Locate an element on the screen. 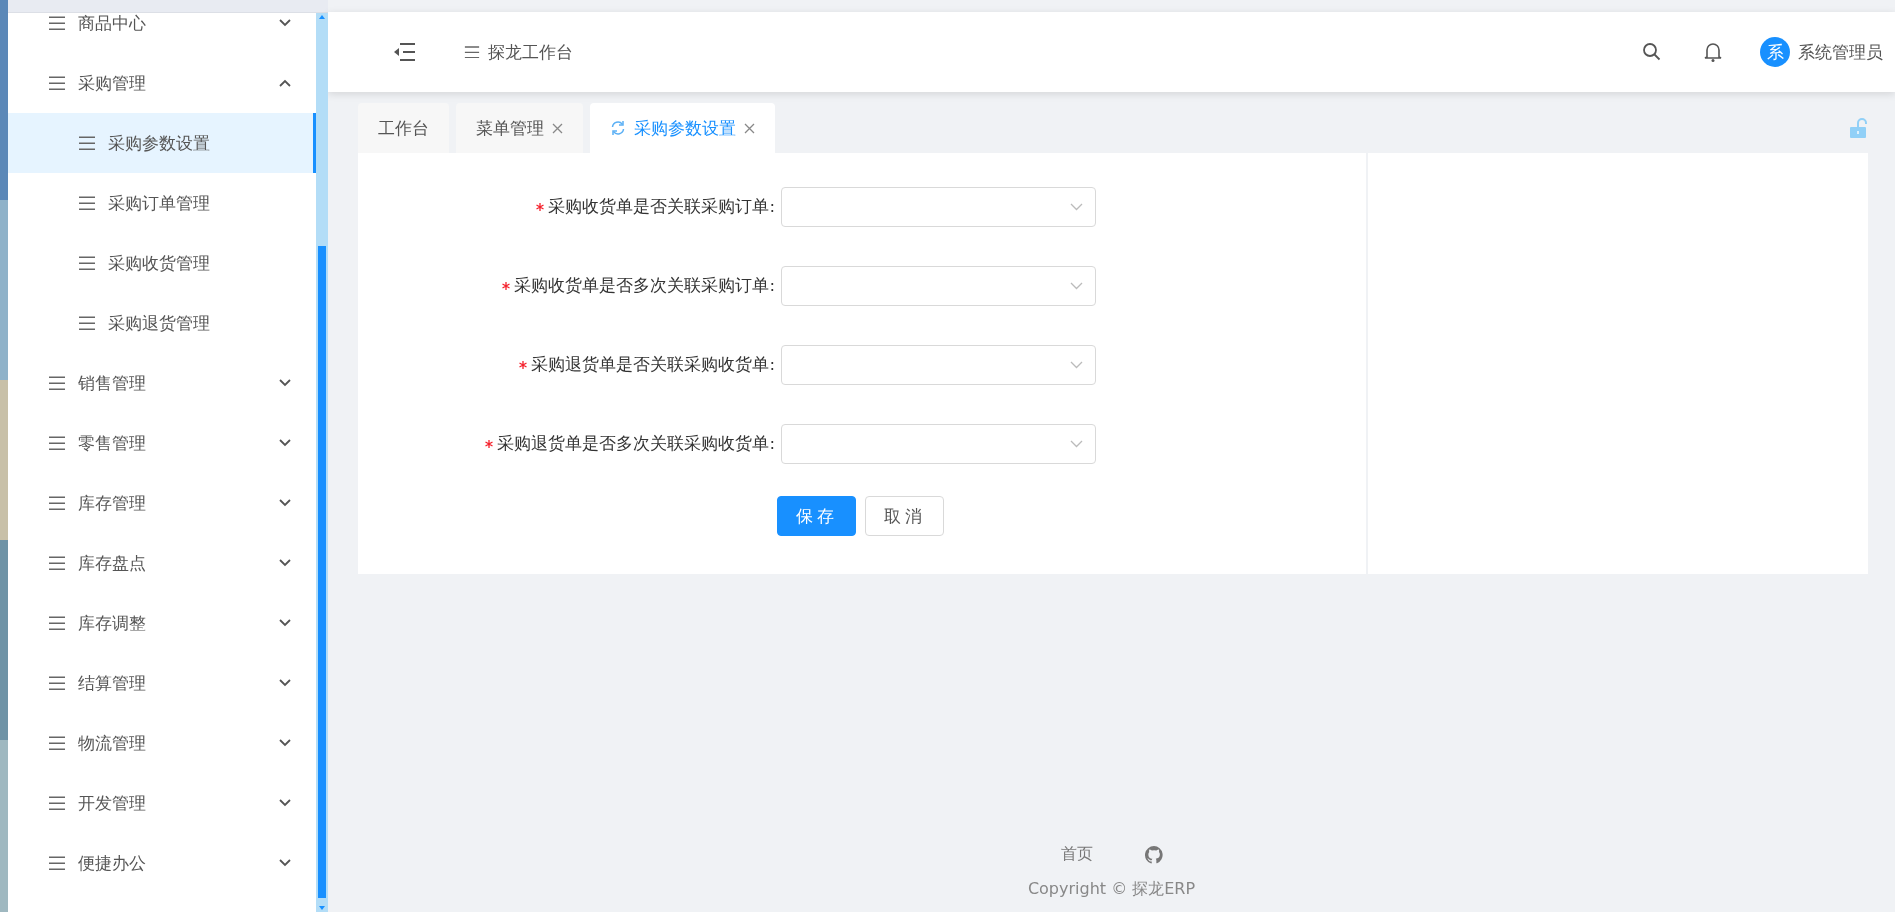  field-label: 采购退货单是否多次关联采购收货单: is located at coordinates (636, 444).